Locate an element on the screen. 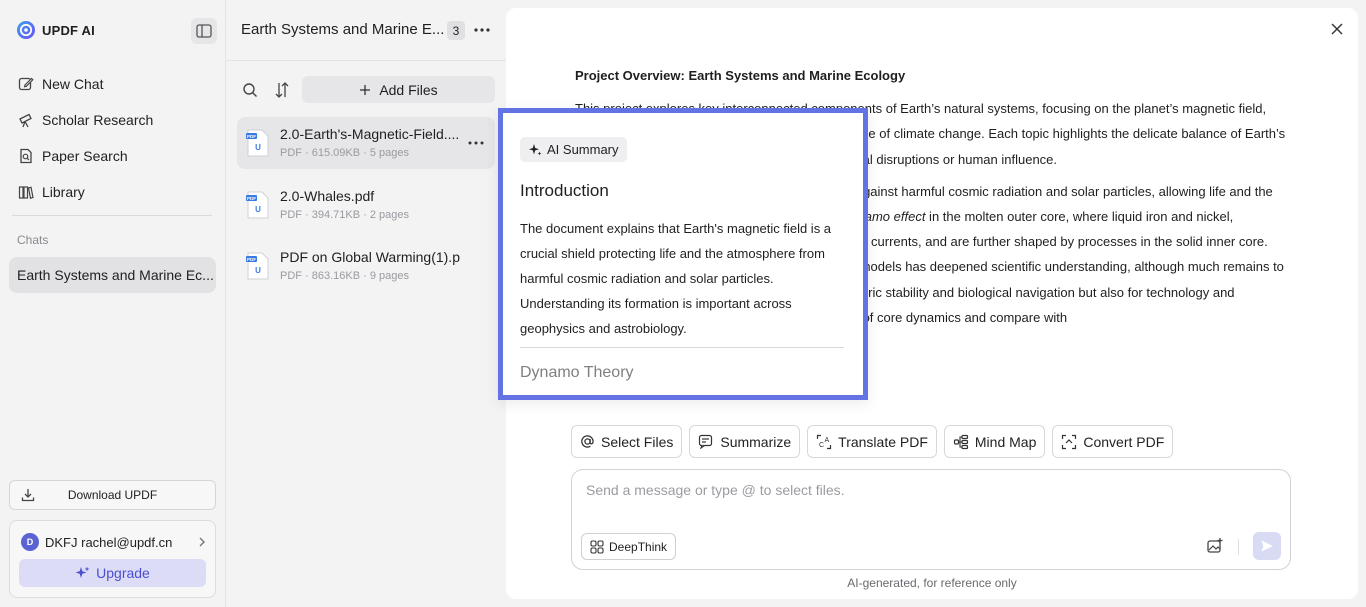 Image resolution: width=1366 pixels, height=607 pixels. plus-icon is located at coordinates (365, 89).